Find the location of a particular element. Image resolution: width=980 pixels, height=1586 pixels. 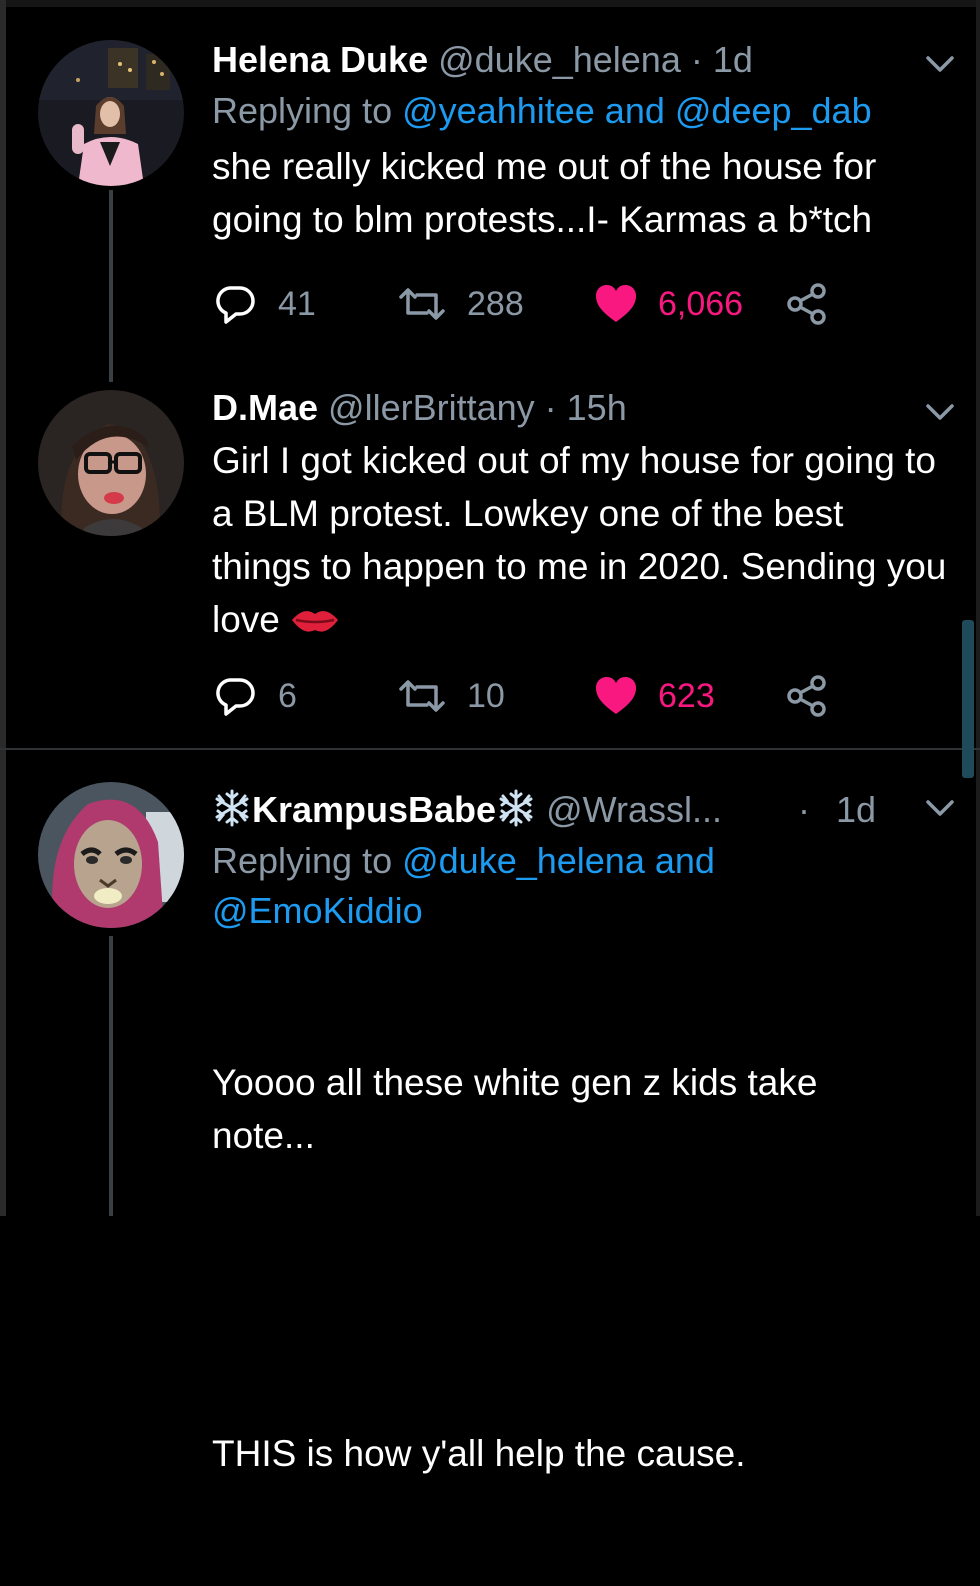

timestamp: 15h is located at coordinates (597, 407).